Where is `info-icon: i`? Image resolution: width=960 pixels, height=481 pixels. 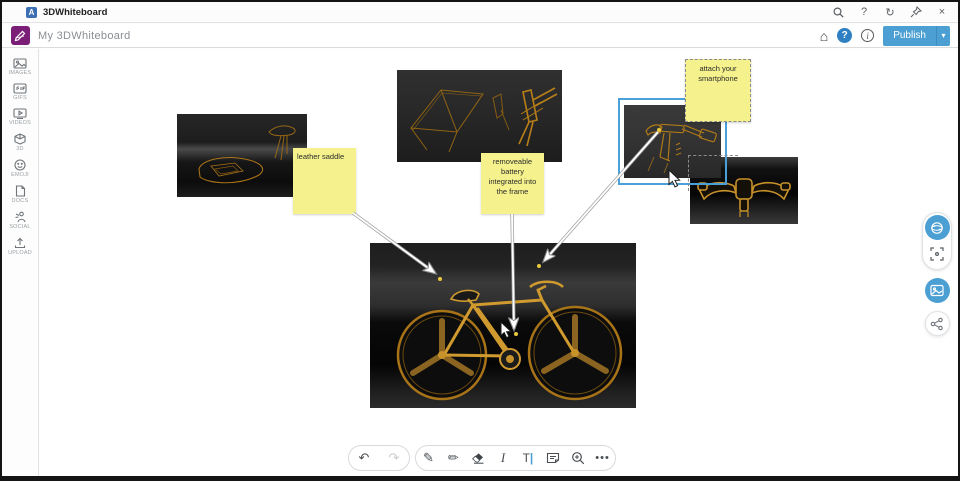 info-icon: i is located at coordinates (868, 35).